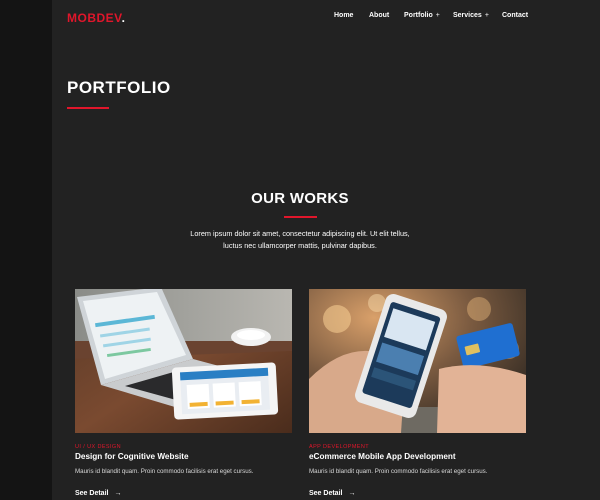  I want to click on smartphone-shopping-photo, so click(417, 361).